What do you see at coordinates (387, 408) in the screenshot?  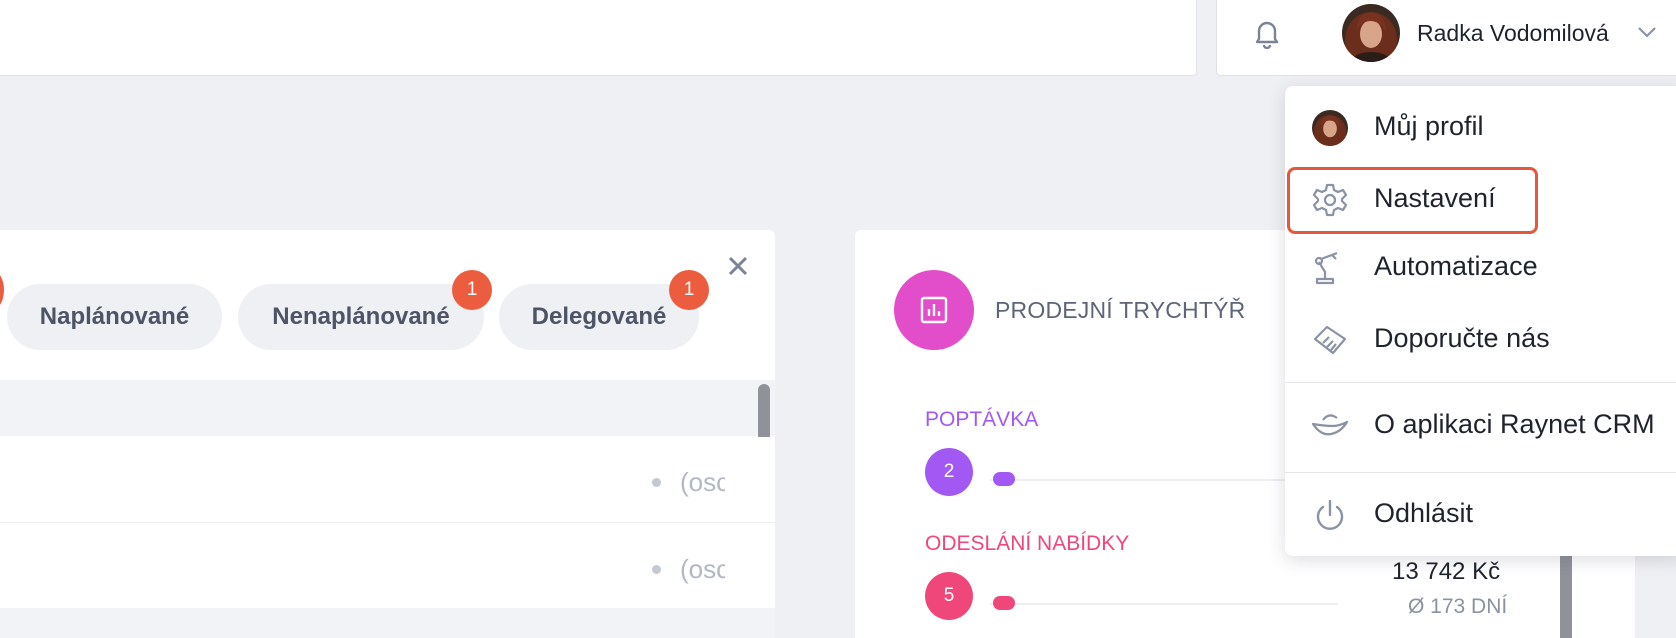 I see `table-header` at bounding box center [387, 408].